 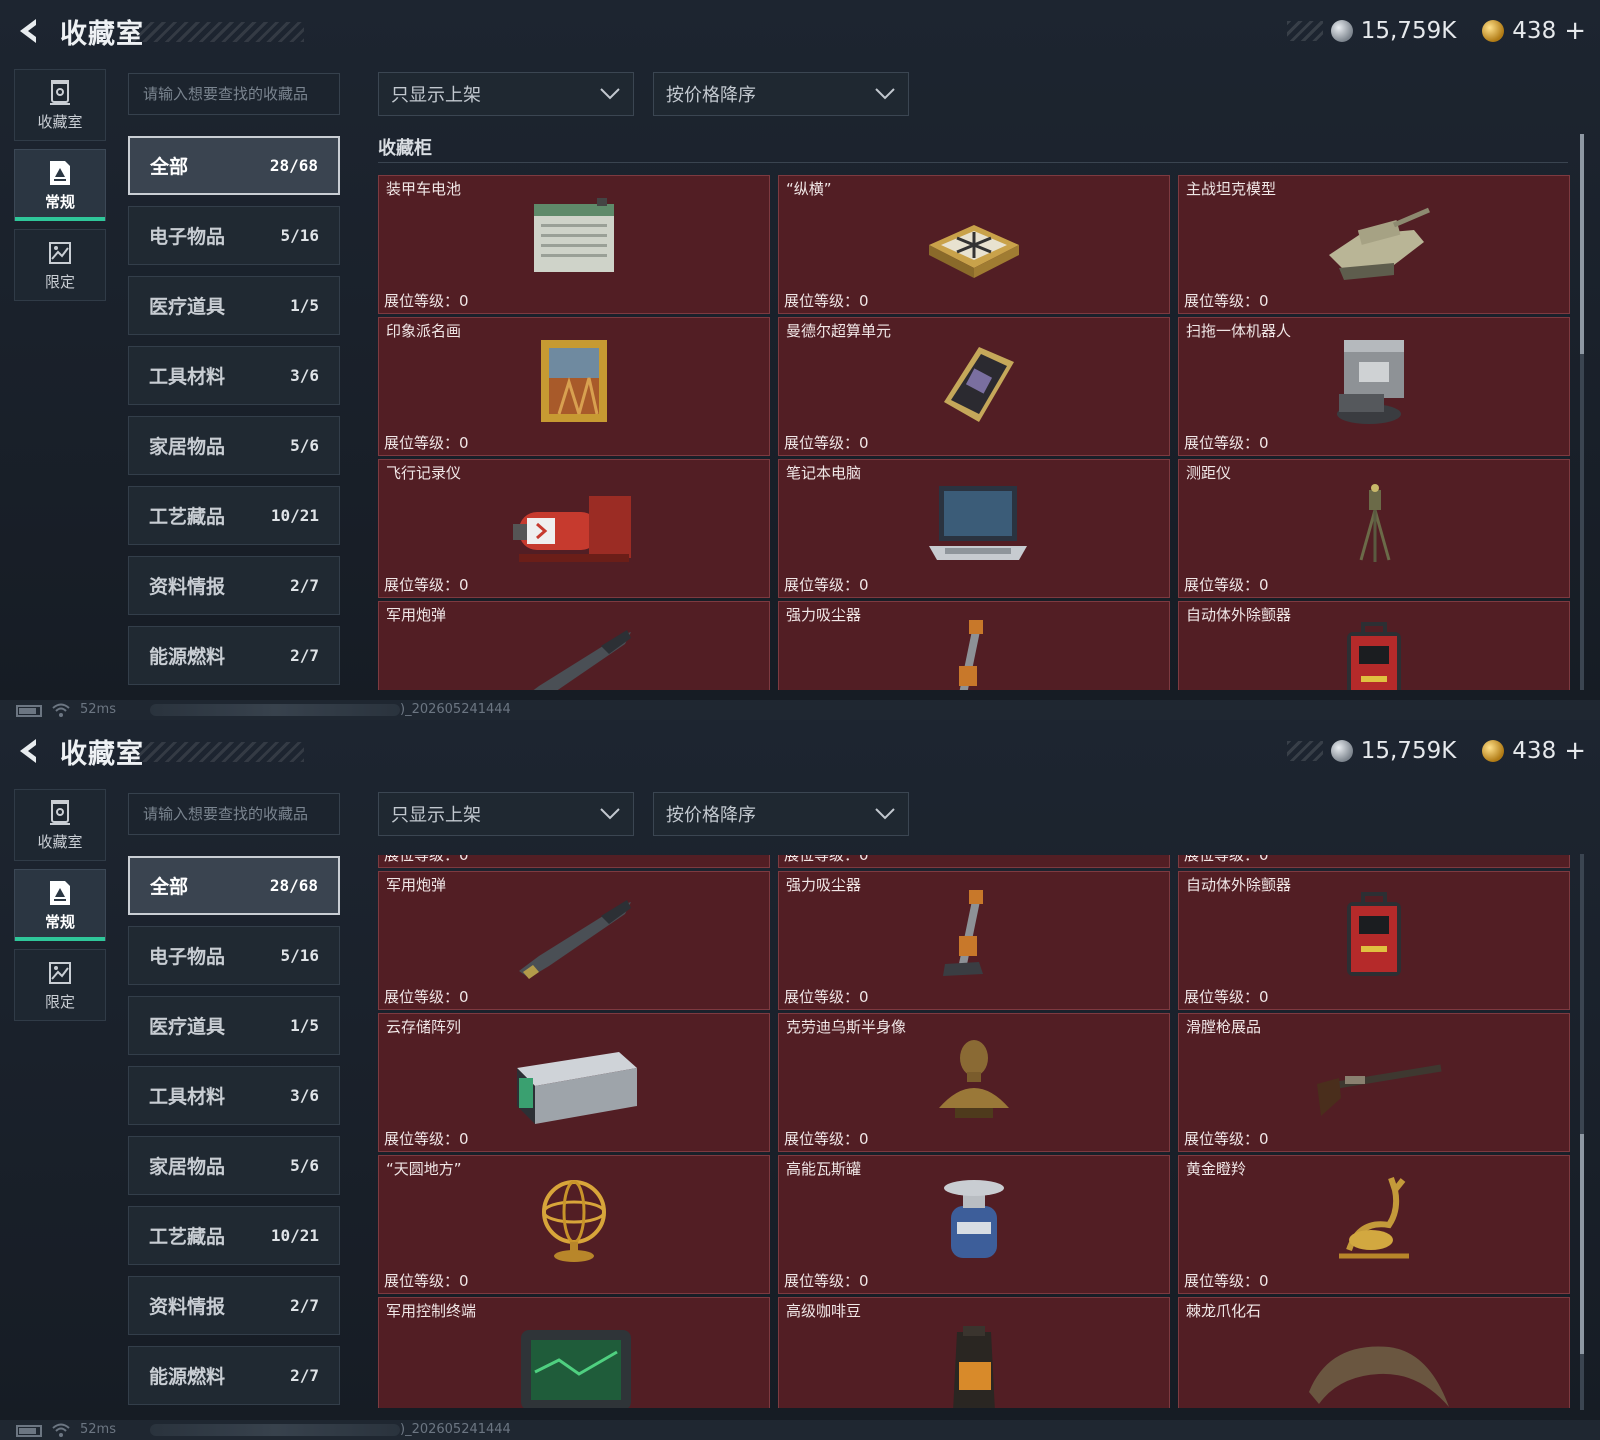 What do you see at coordinates (1304, 751) in the screenshot?
I see `currency-decoration` at bounding box center [1304, 751].